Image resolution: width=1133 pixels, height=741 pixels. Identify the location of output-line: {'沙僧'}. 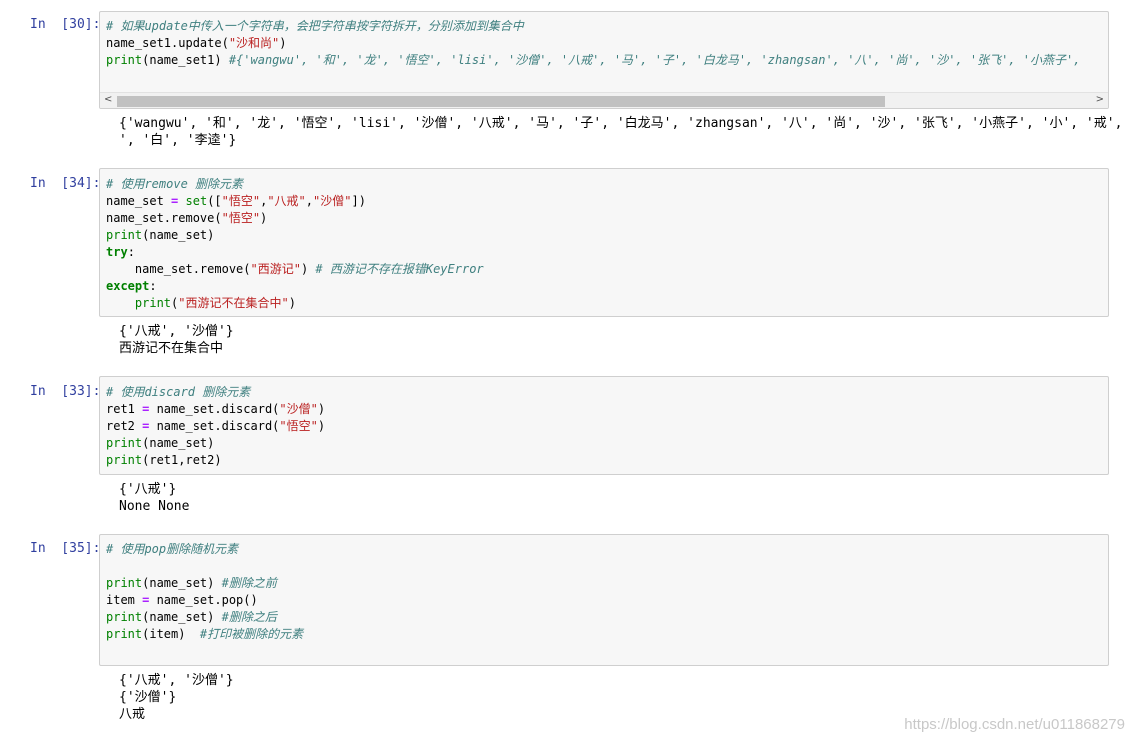
(148, 697).